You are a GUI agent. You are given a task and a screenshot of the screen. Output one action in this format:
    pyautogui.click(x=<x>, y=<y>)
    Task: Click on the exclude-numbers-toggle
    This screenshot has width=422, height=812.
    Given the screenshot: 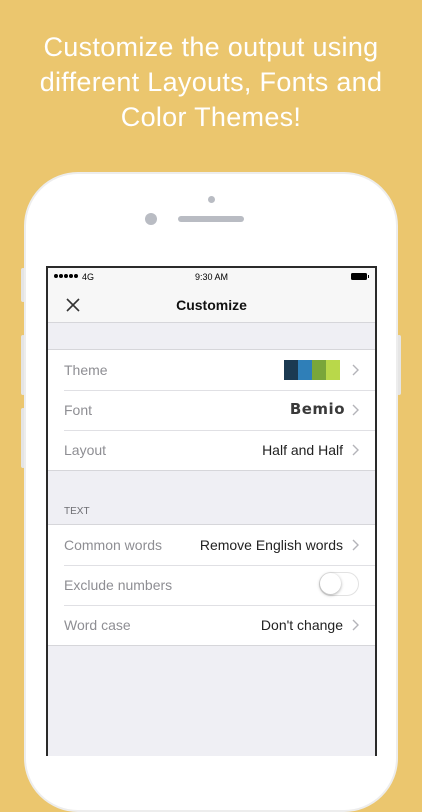 What is the action you would take?
    pyautogui.click(x=339, y=584)
    